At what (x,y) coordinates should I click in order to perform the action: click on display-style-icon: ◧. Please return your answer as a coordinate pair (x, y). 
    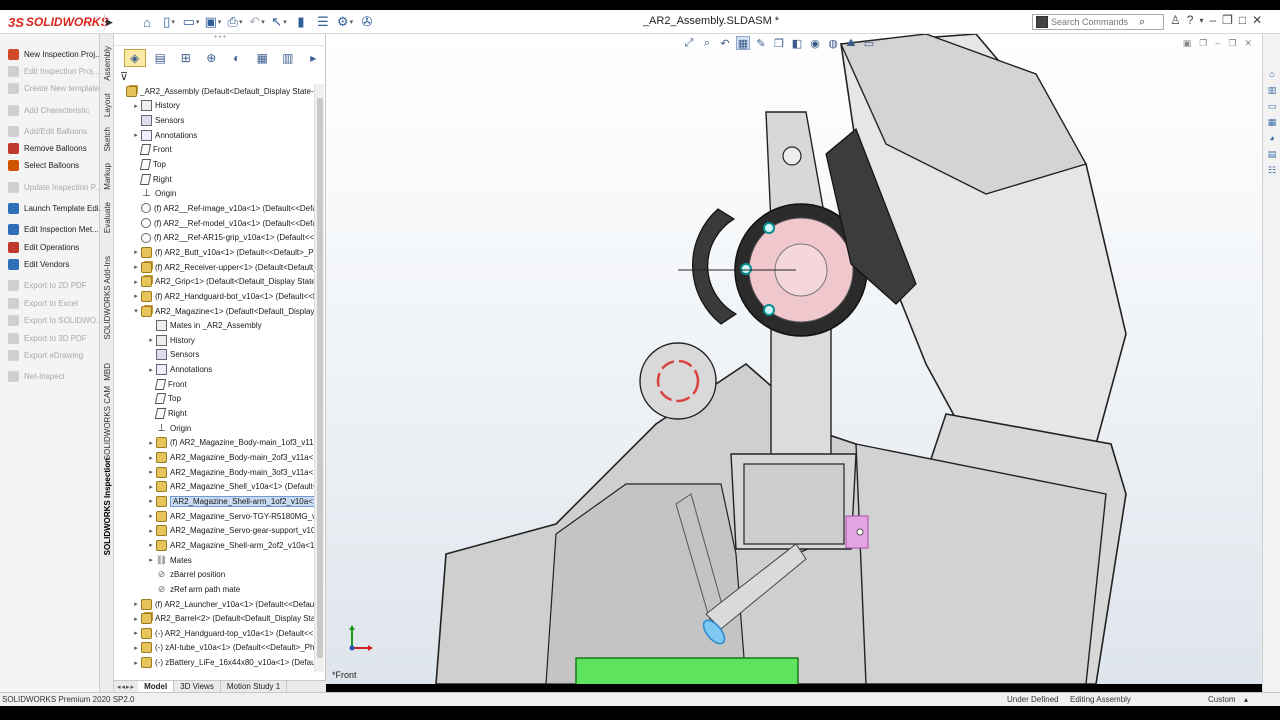
    Looking at the image, I should click on (797, 43).